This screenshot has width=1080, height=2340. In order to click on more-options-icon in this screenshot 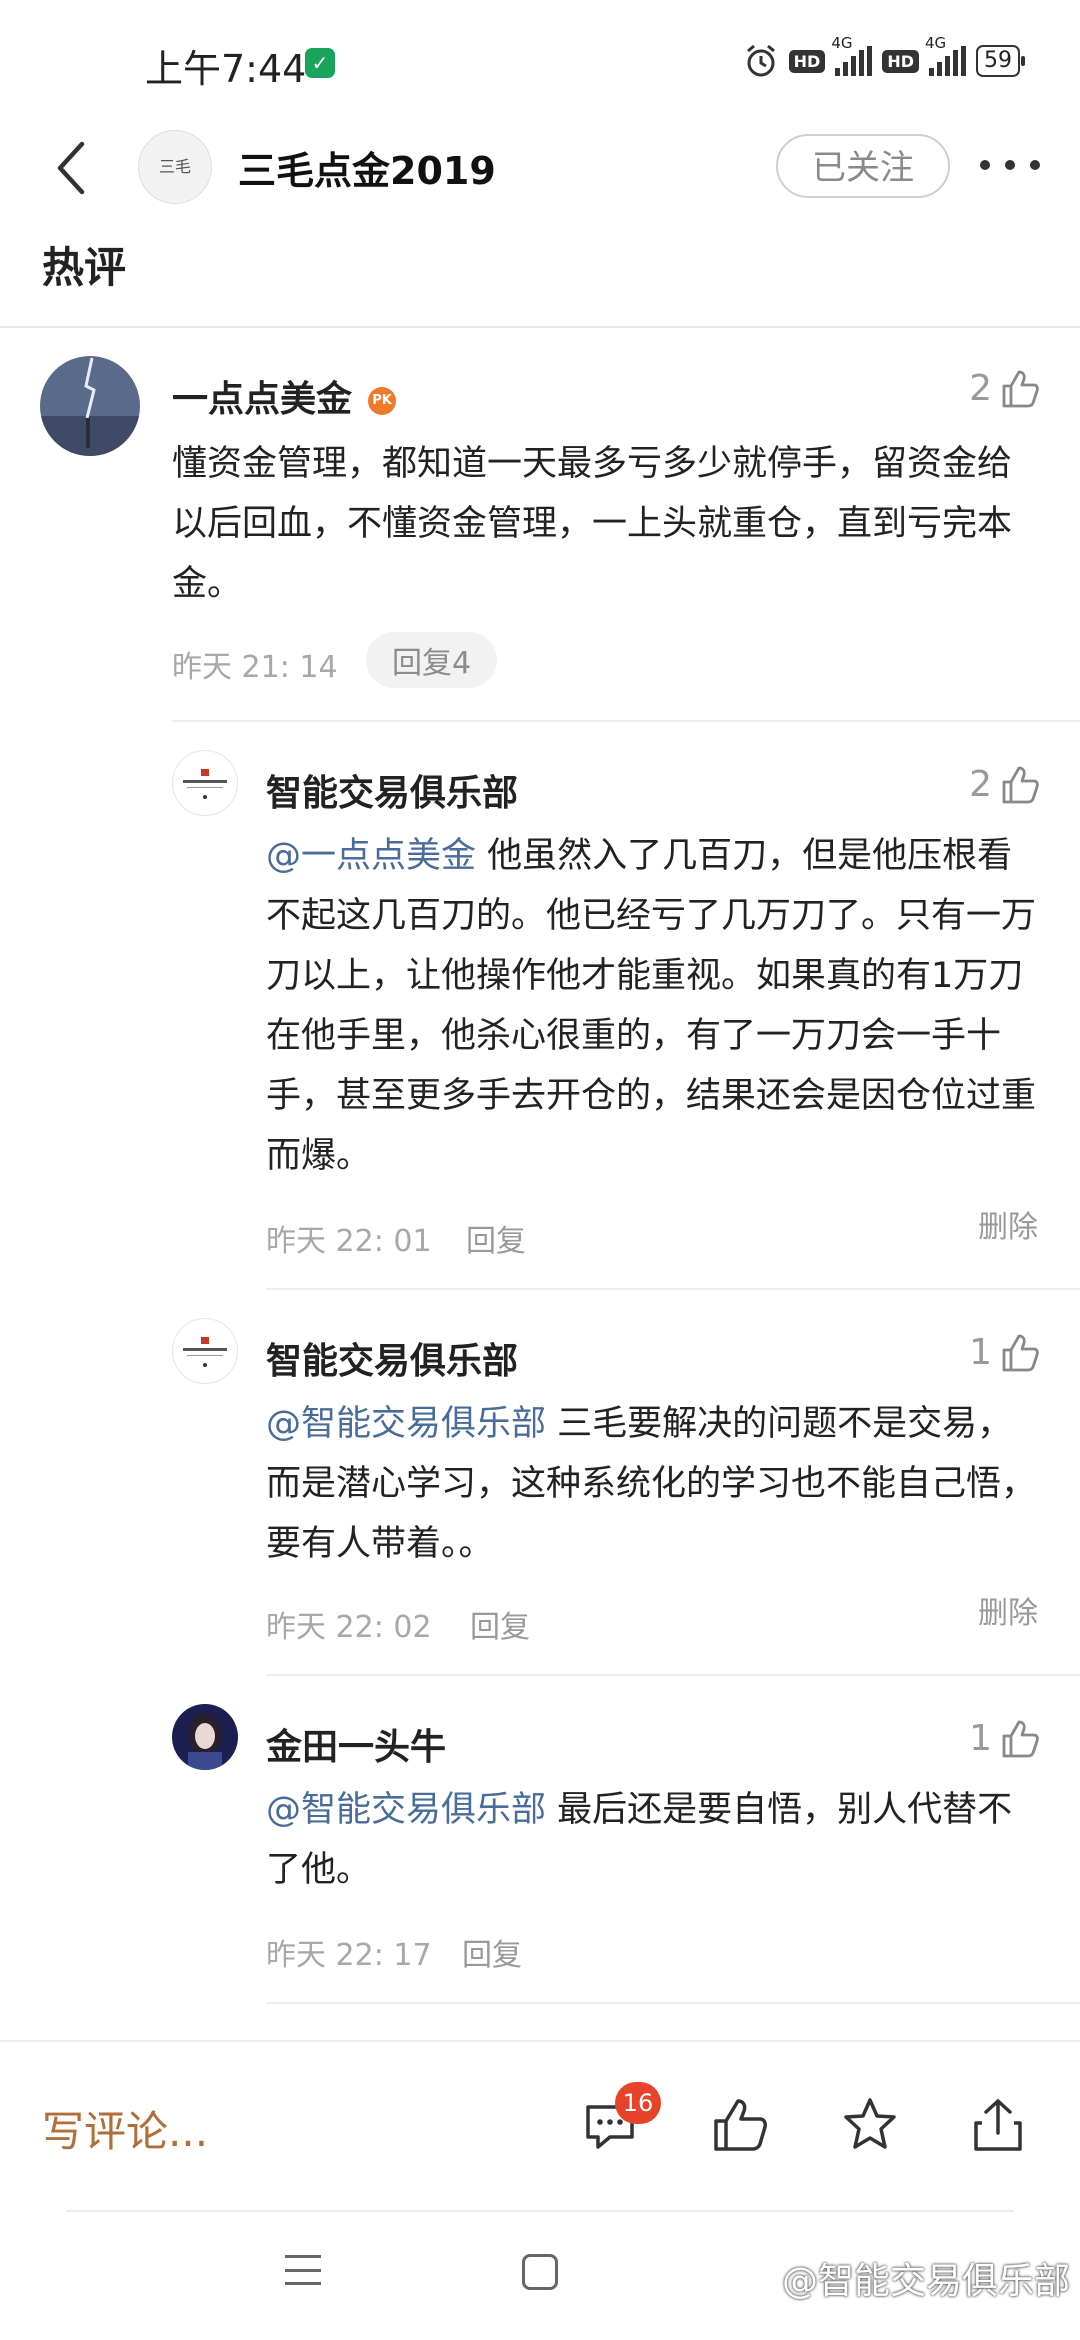, I will do `click(1010, 165)`.